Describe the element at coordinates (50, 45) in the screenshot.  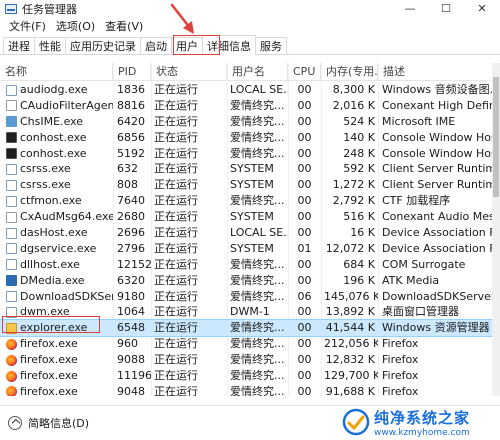
I see `tab-performance: 性能` at that location.